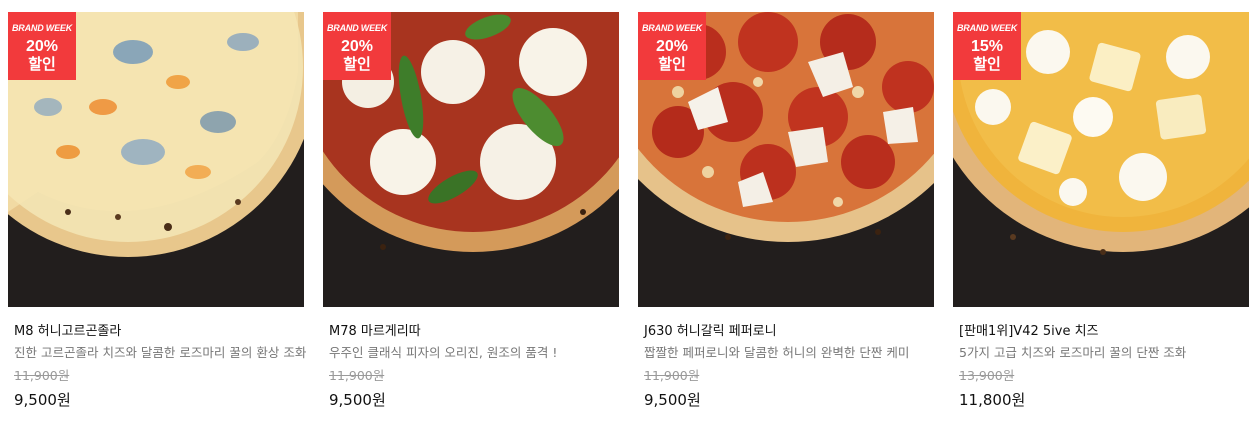 This screenshot has height=422, width=1256. I want to click on product-description: 5가지 고급 치즈와 로즈마리 꿀의 단짠 조화, so click(1073, 352).